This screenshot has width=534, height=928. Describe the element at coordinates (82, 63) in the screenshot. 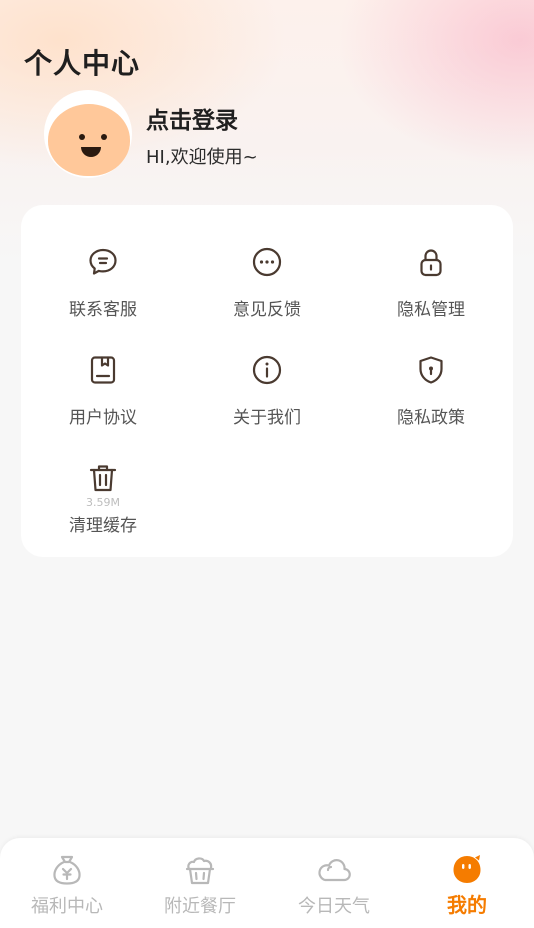

I see `page-title: 个人中心` at that location.